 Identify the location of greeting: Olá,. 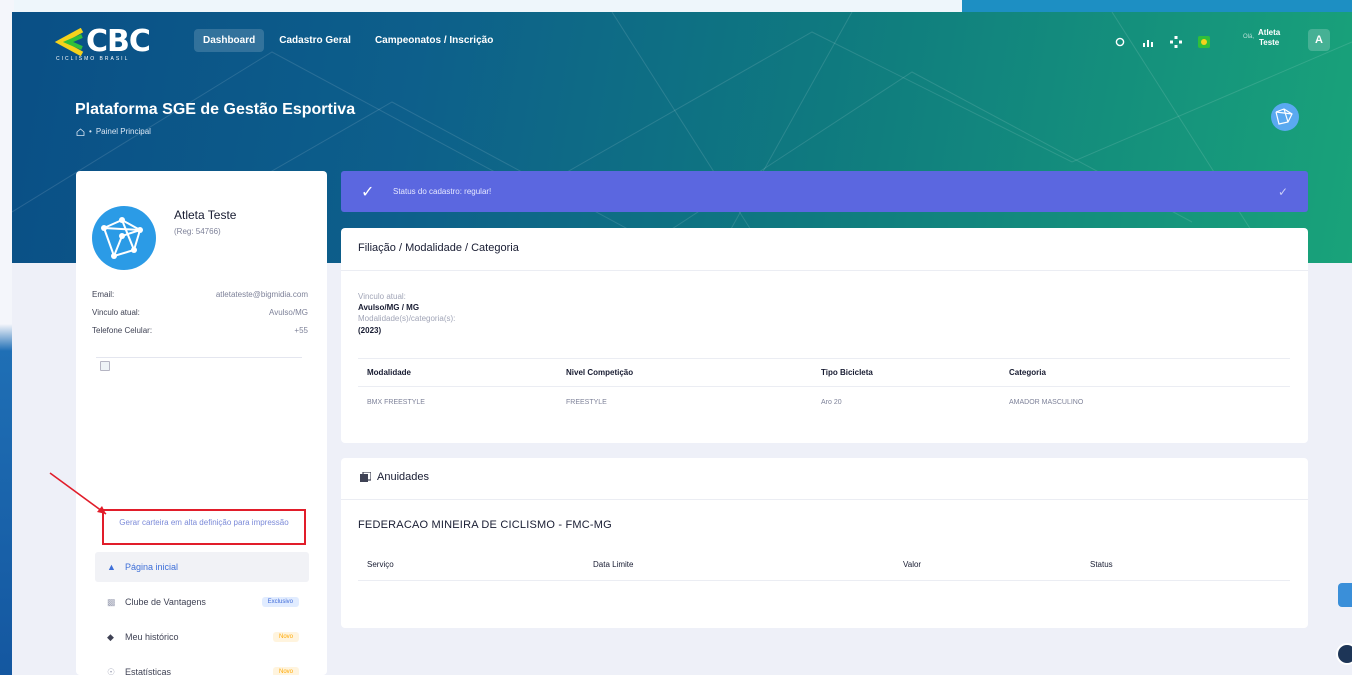
(1249, 37).